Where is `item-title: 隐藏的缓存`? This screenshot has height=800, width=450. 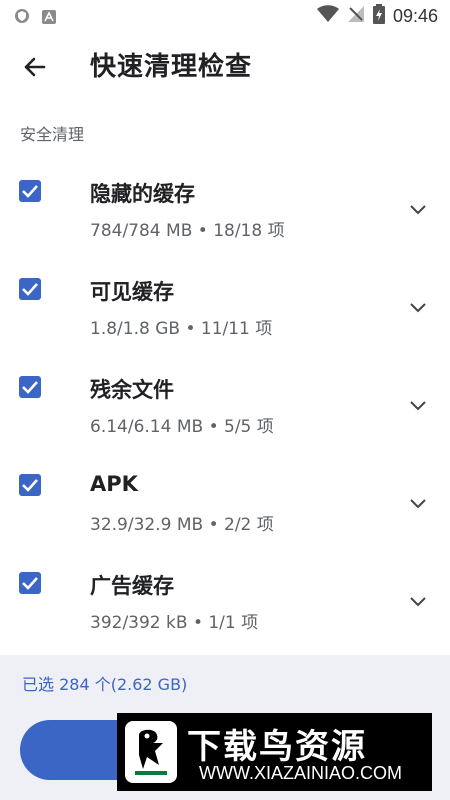
item-title: 隐藏的缓存 is located at coordinates (142, 194).